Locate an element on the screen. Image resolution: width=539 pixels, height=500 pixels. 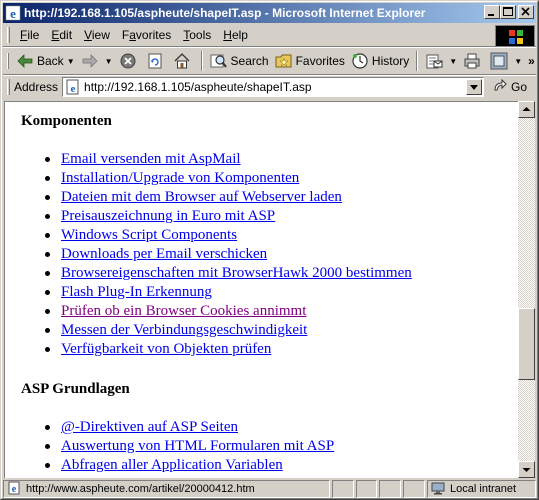
stop-icon is located at coordinates (128, 61).